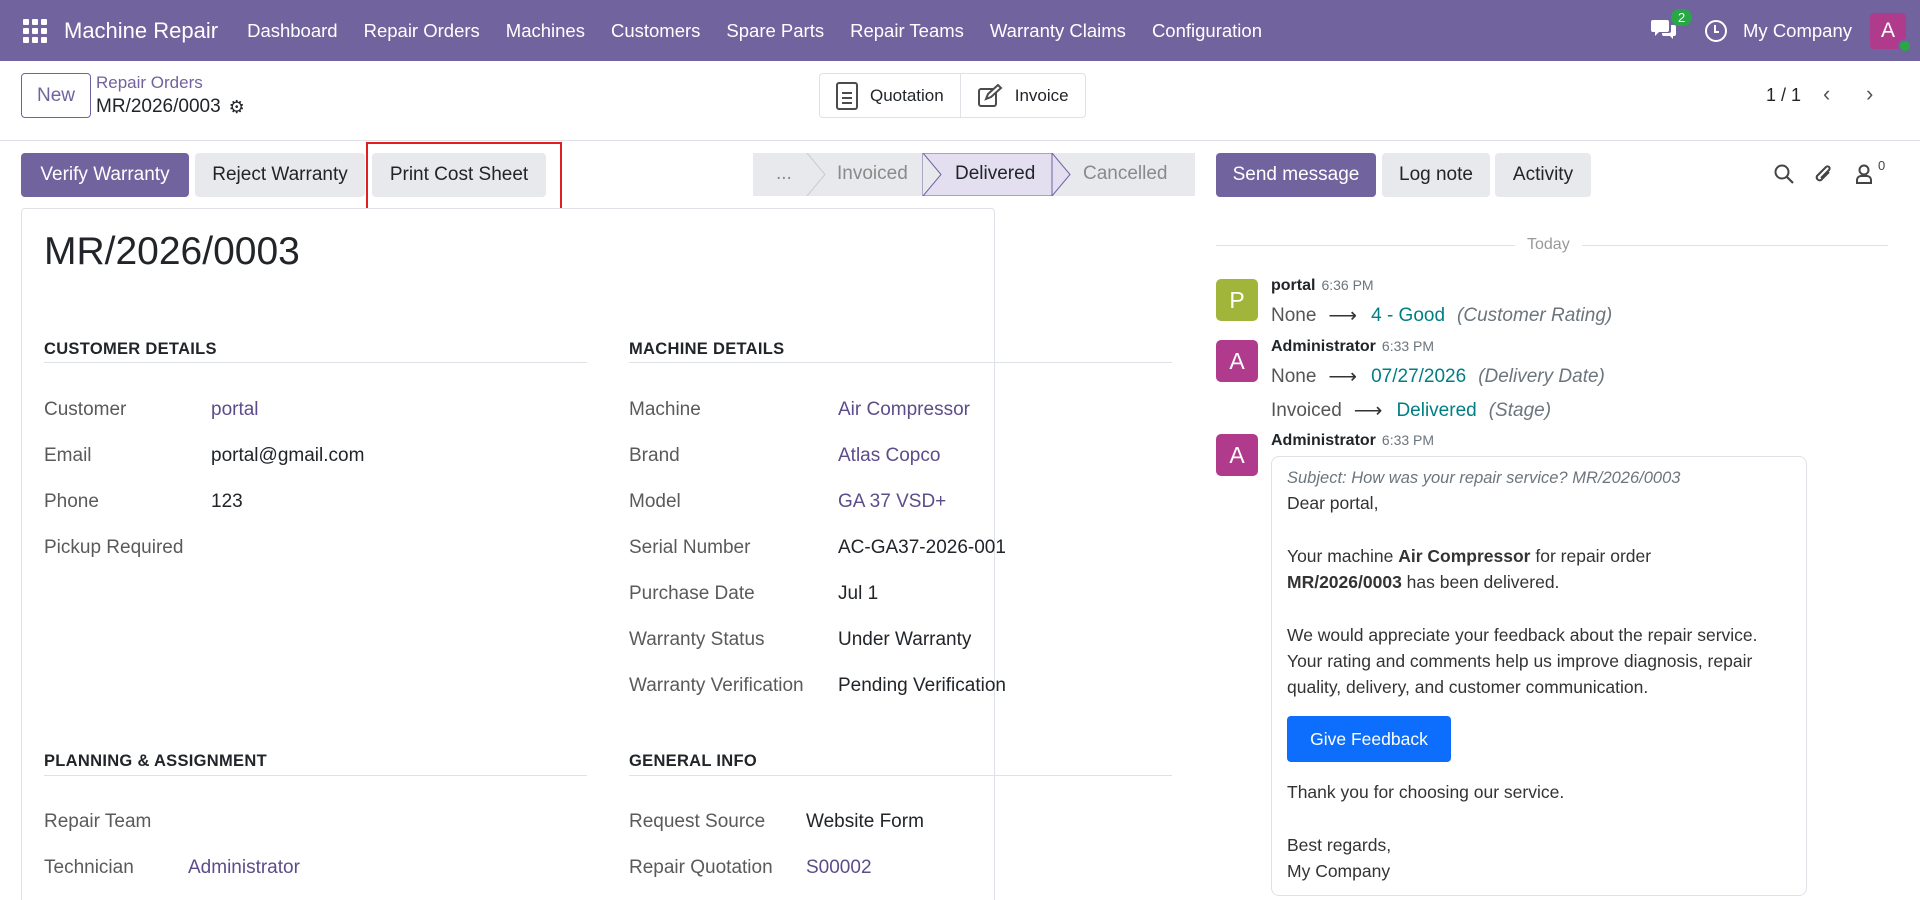 This screenshot has height=900, width=1920. I want to click on serial-number-field: AC-GA37-2026-001, so click(922, 548).